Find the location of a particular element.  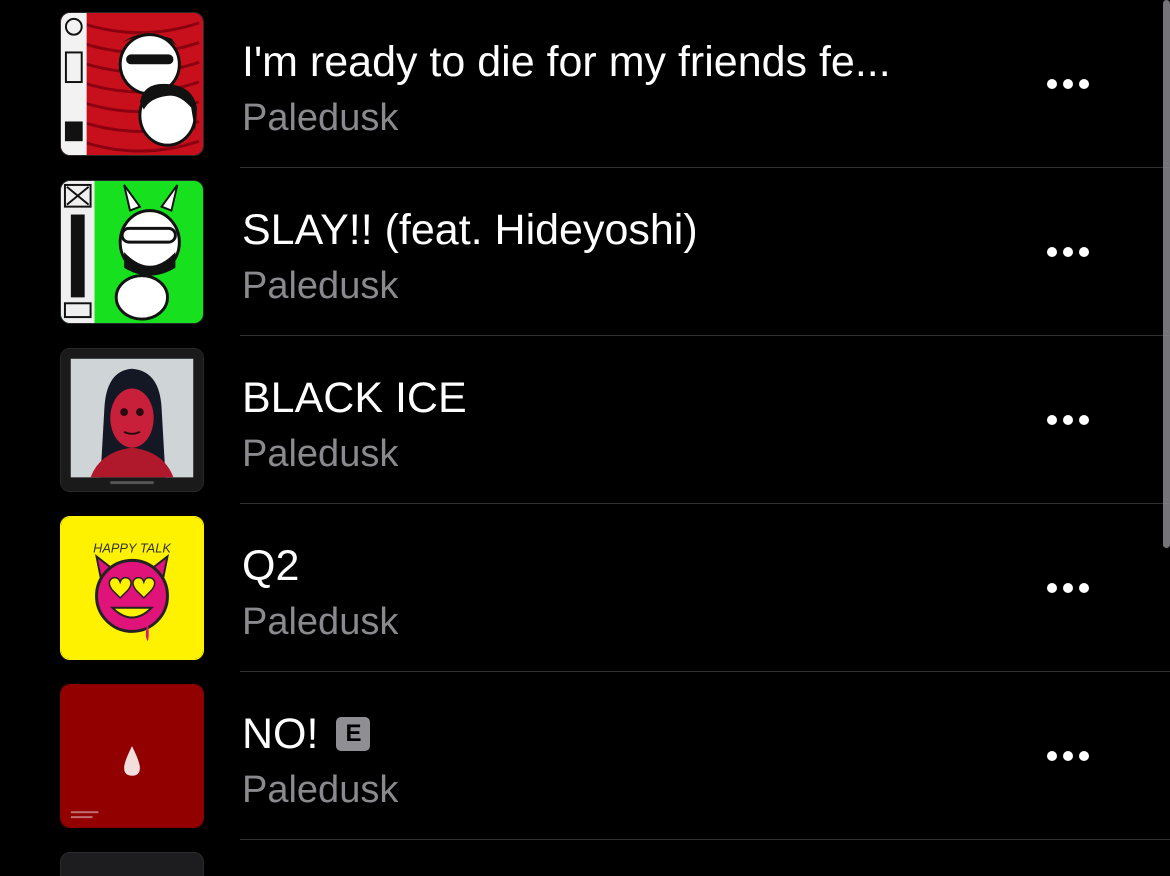

explicit-badge: E is located at coordinates (353, 734).